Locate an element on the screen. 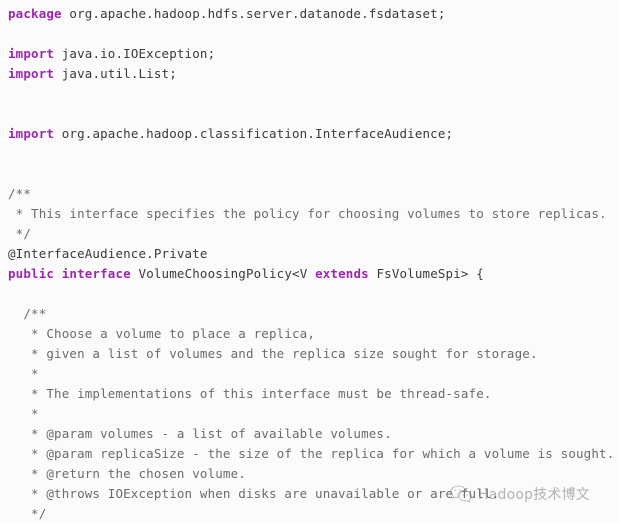  code-line: import java.io.IOException; is located at coordinates (309, 54).